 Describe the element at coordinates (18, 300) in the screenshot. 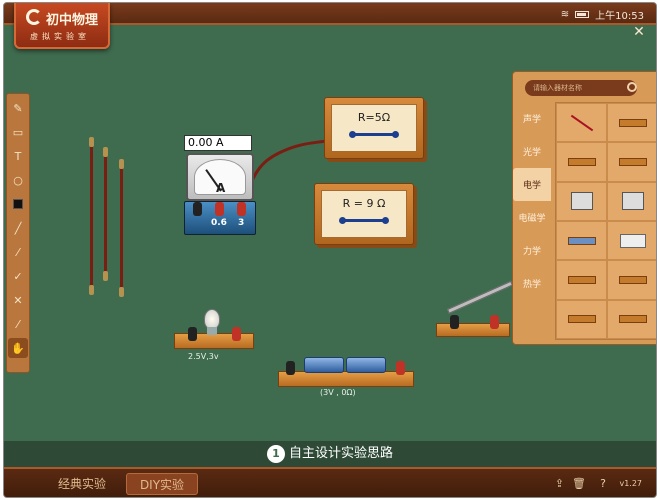

I see `delete-icon: ✕` at that location.